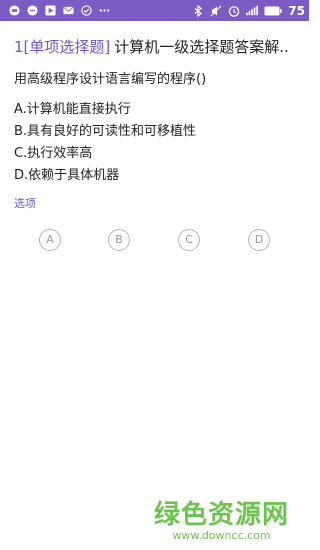 The width and height of the screenshot is (320, 550). Describe the element at coordinates (154, 240) in the screenshot. I see `answer-choices: A B C D` at that location.